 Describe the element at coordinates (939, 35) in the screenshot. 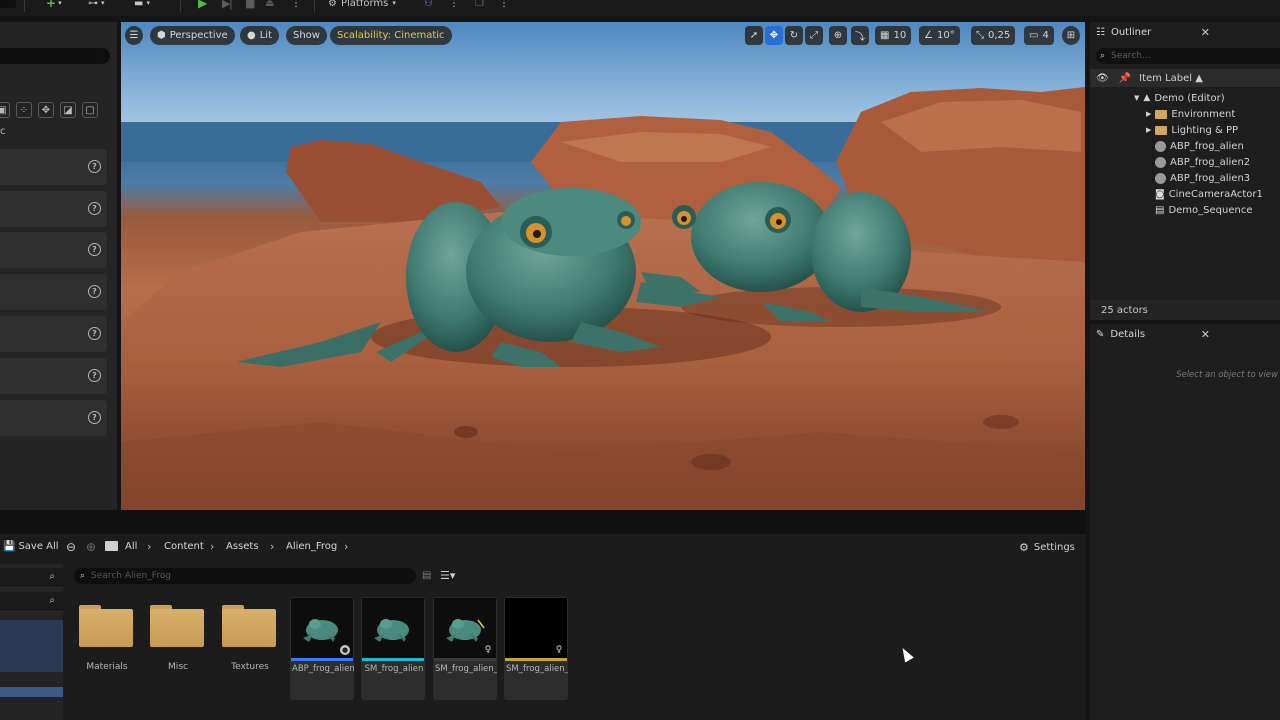

I see `rotation-snap-button: ∠ 10°` at that location.